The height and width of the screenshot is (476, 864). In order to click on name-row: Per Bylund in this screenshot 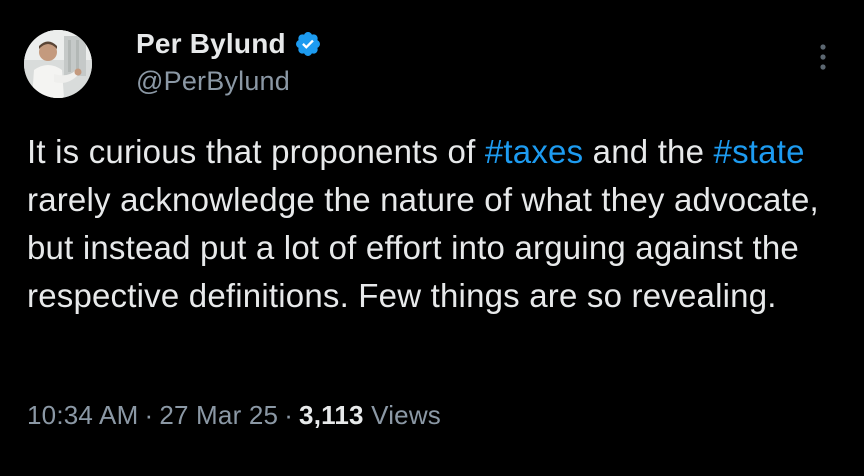, I will do `click(229, 44)`.